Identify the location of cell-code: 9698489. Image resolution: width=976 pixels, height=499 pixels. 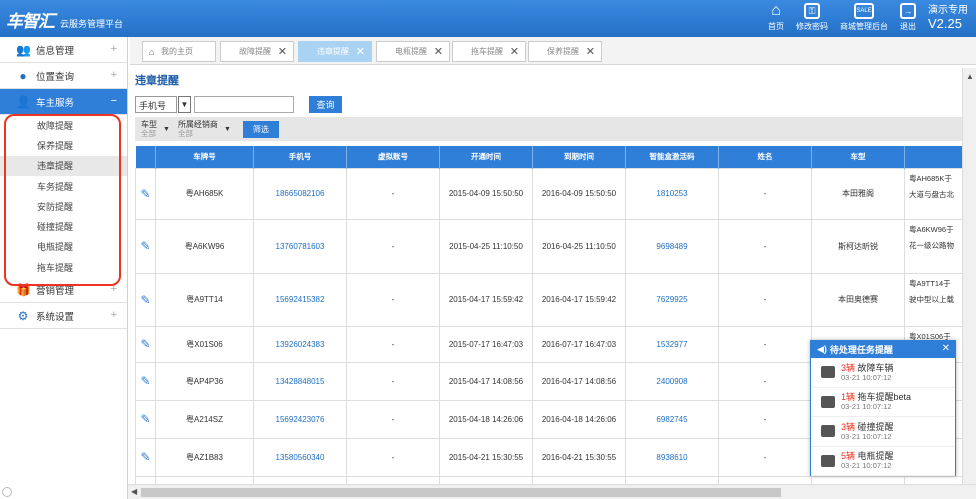
(672, 246).